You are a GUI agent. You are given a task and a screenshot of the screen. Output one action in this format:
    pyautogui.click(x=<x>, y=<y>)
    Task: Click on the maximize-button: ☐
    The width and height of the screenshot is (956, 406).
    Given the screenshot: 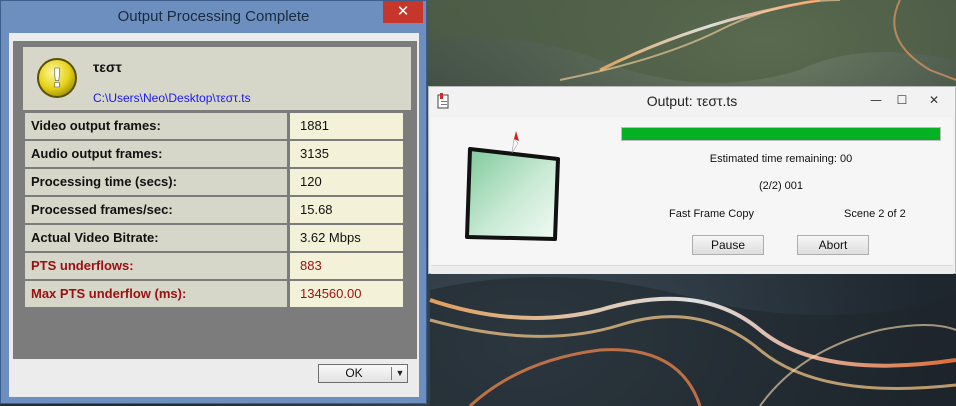 What is the action you would take?
    pyautogui.click(x=902, y=100)
    